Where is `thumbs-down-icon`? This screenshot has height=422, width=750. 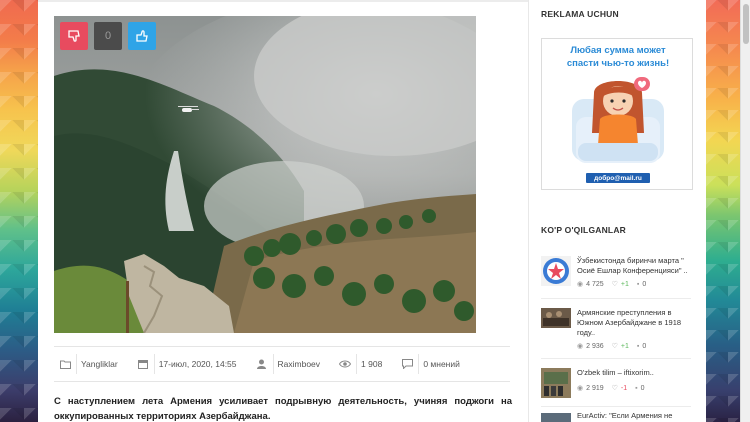 thumbs-down-icon is located at coordinates (74, 36).